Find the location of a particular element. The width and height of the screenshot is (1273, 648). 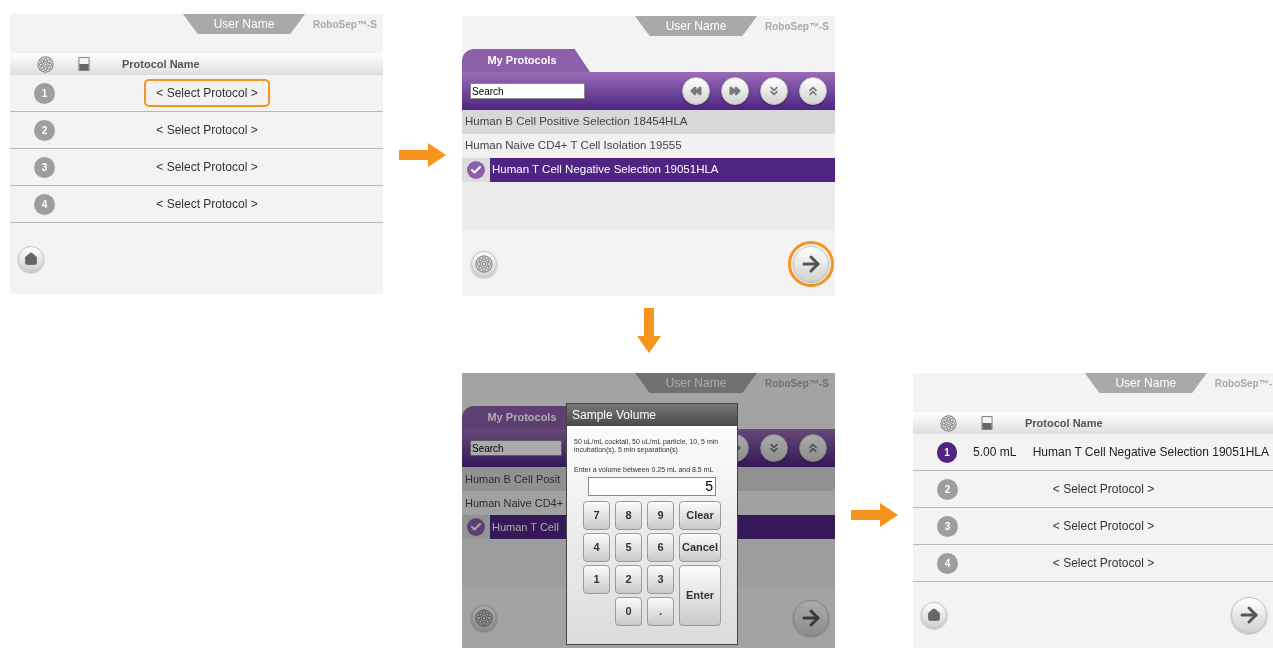

protocol-name: Human T Cell Negative Selection 19051HLA is located at coordinates (605, 170).